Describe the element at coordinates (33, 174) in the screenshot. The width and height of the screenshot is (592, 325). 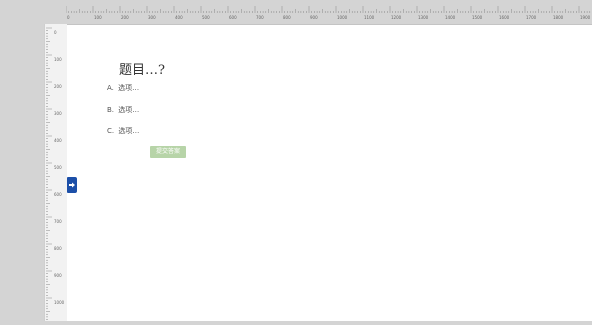
I see `vertical-ruler: 0 100 200 300 400 500 600 700 800 900 1000` at that location.